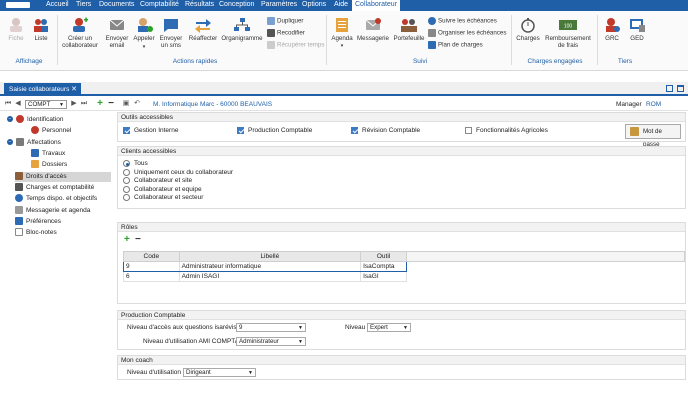  Describe the element at coordinates (271, 341) in the screenshot. I see `niveau-ami-select: Administrateur ▼` at that location.